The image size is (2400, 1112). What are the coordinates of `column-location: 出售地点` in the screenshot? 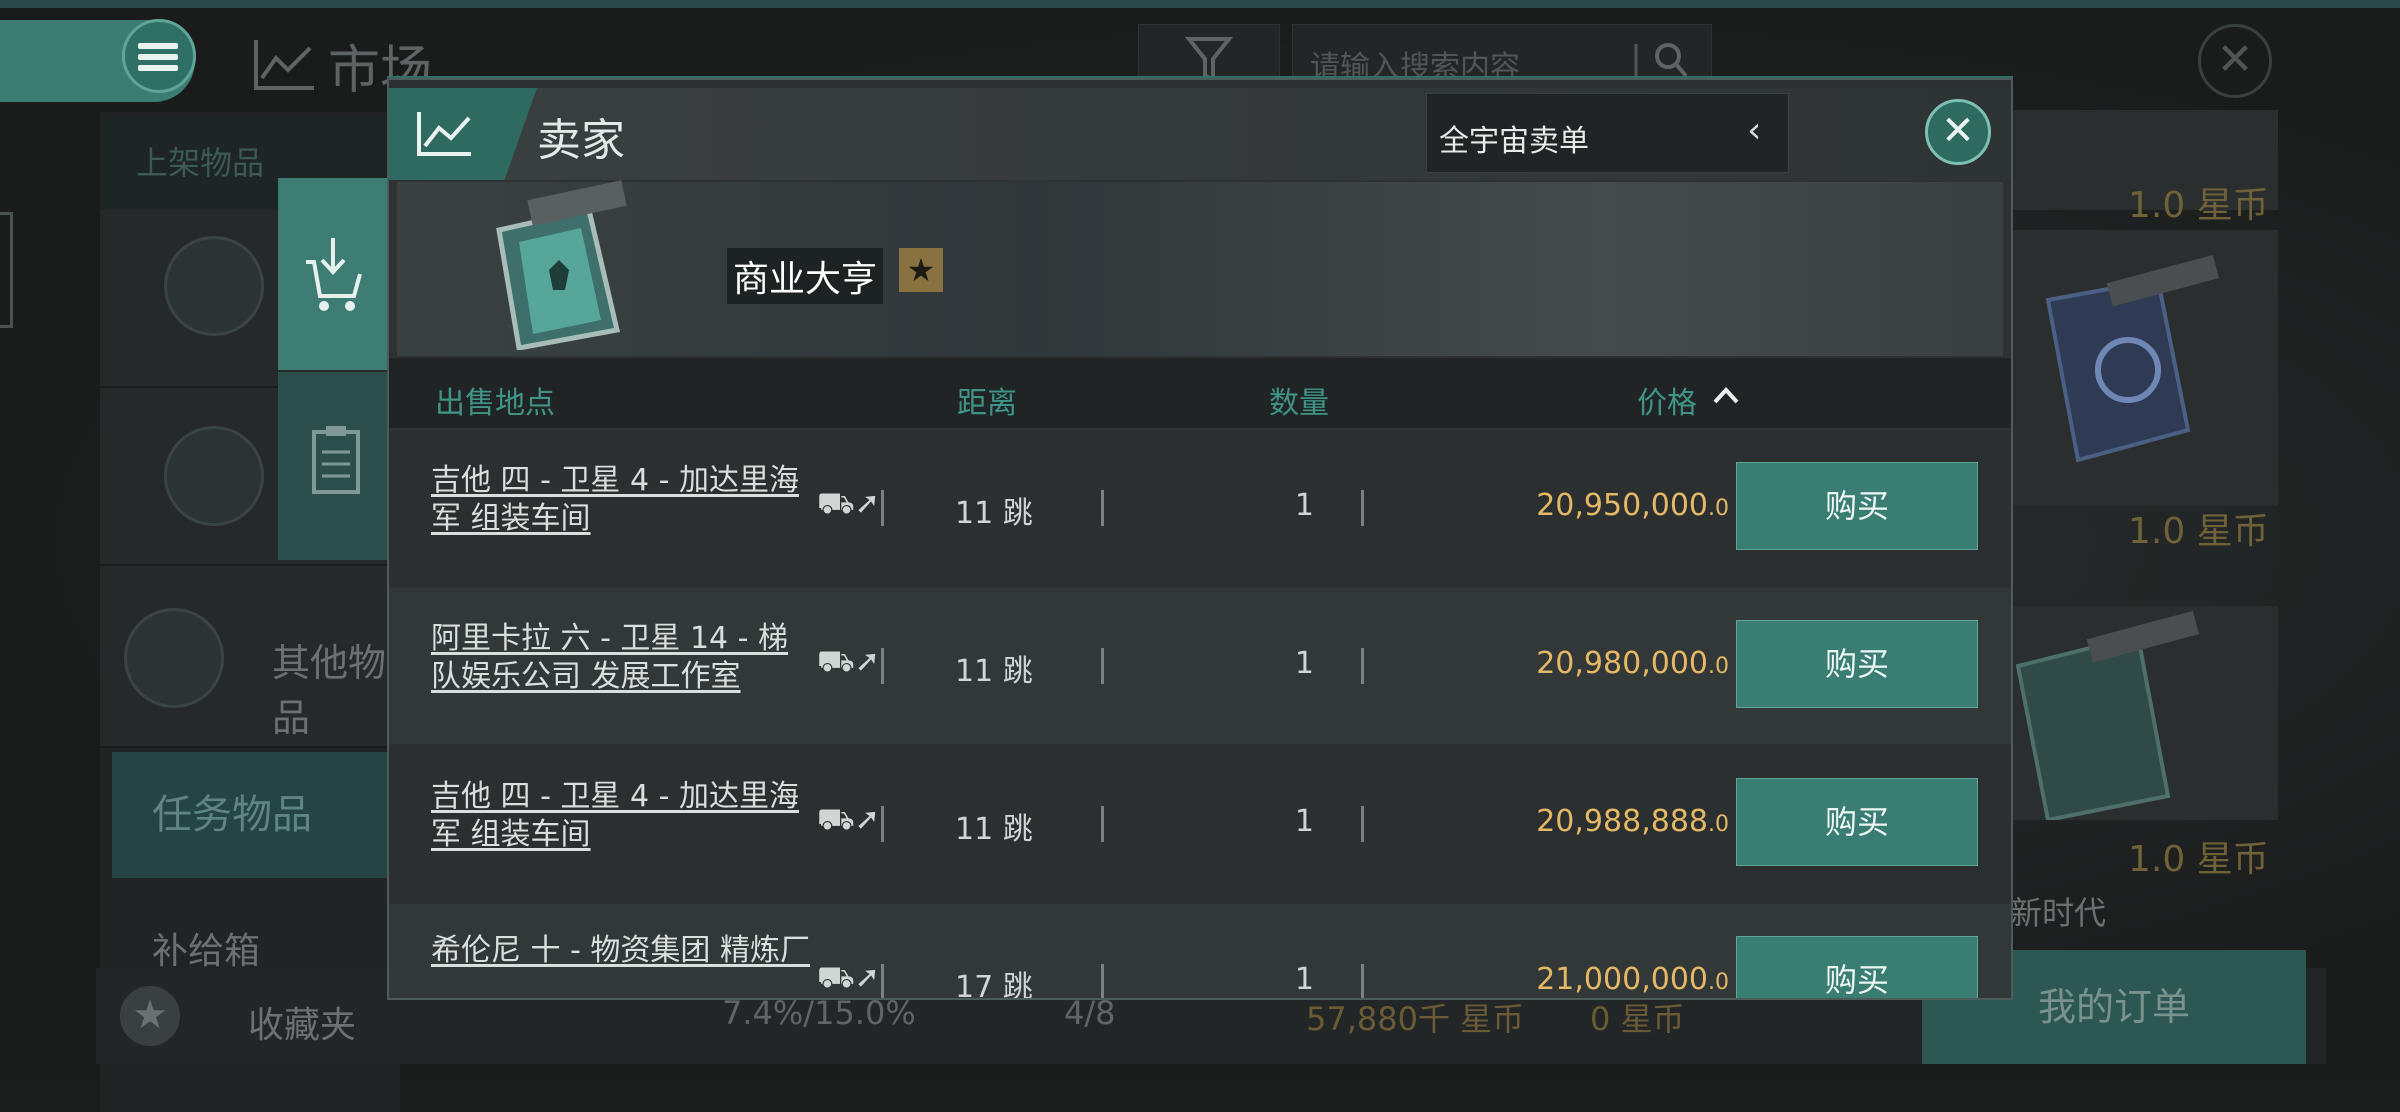 It's located at (495, 400).